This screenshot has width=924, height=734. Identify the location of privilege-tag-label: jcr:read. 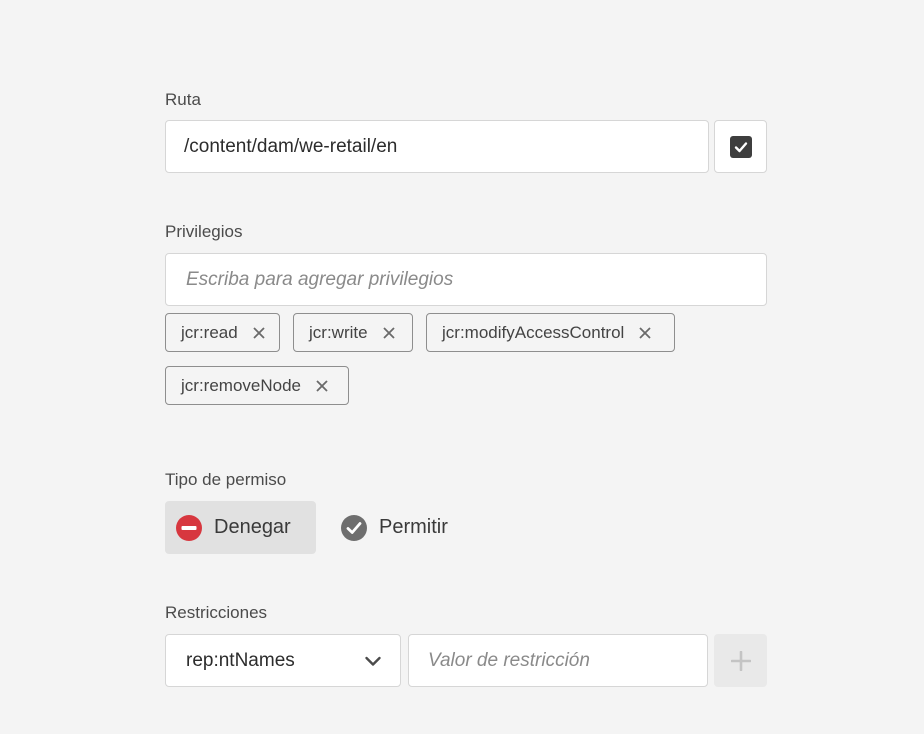
(209, 332).